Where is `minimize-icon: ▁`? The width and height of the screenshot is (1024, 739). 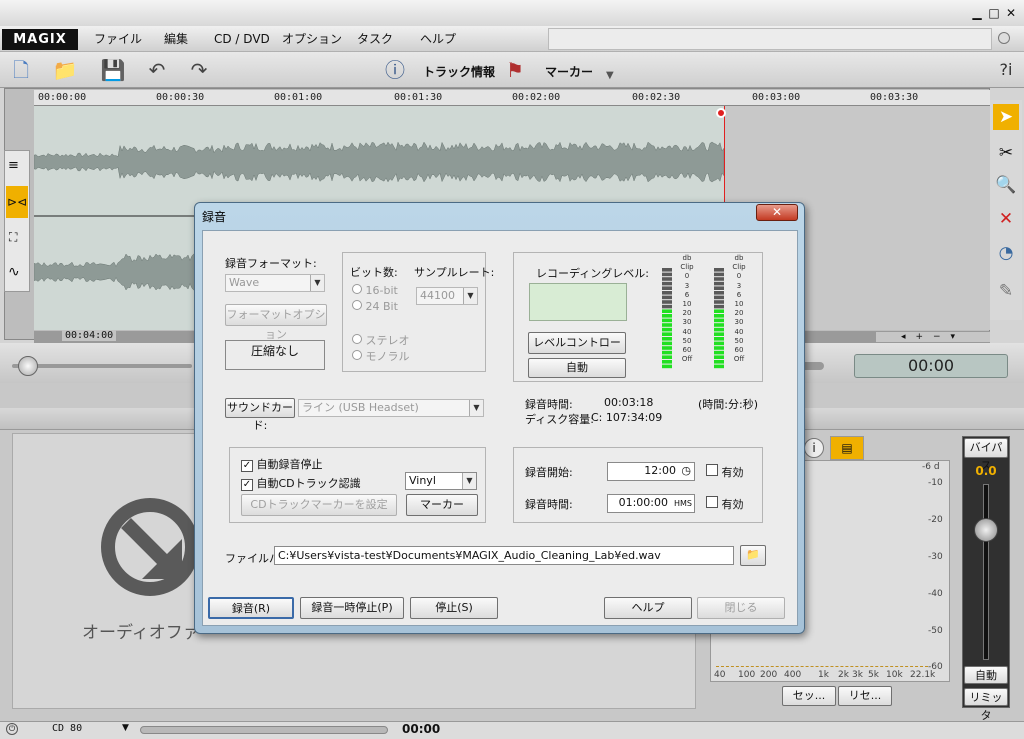 minimize-icon: ▁ is located at coordinates (977, 13).